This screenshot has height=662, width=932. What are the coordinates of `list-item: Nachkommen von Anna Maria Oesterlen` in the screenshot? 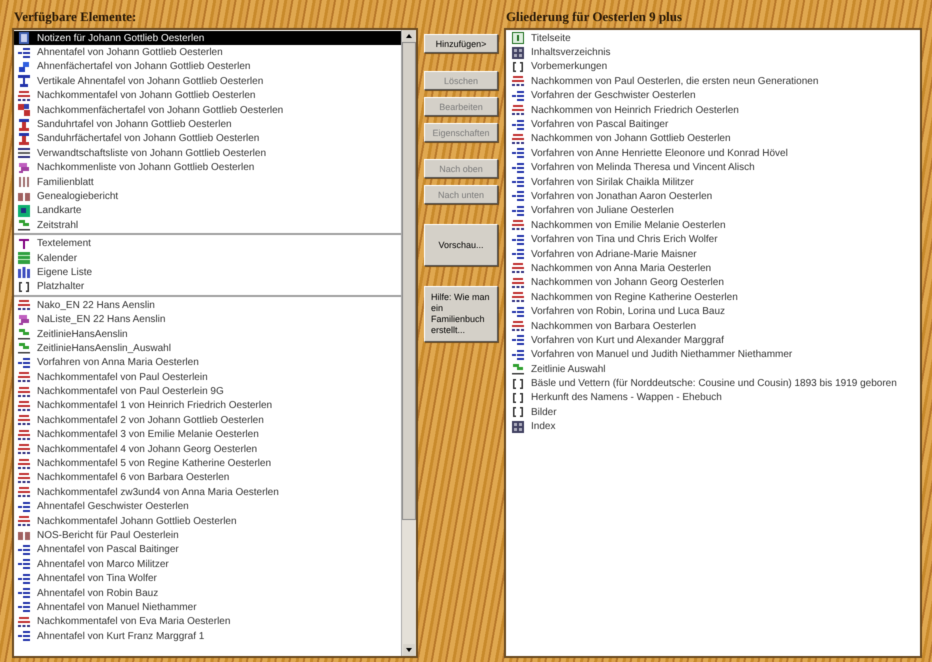 It's located at (713, 268).